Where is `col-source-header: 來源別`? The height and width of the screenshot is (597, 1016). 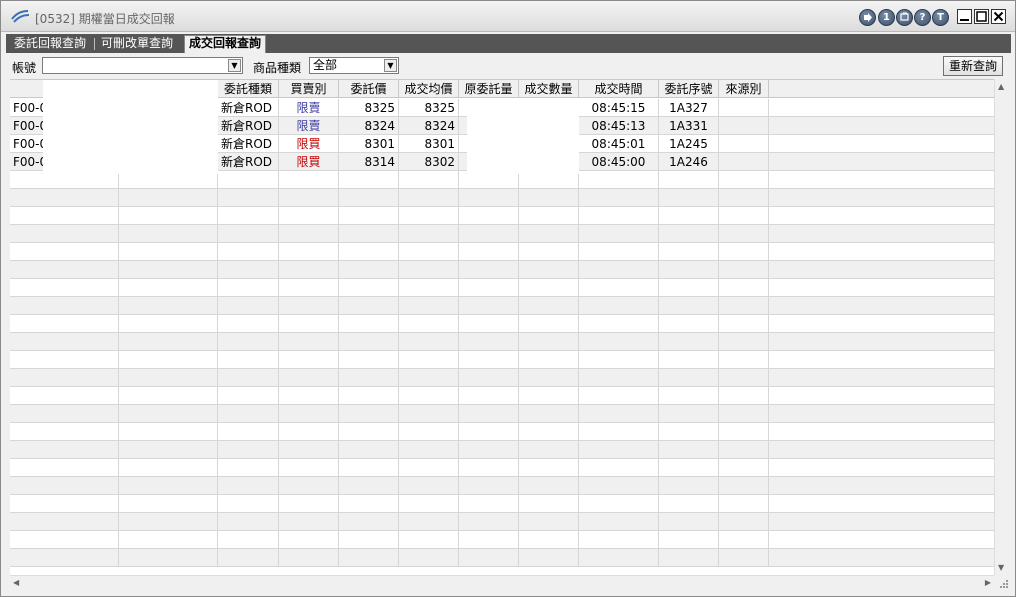
col-source-header: 來源別 is located at coordinates (744, 89).